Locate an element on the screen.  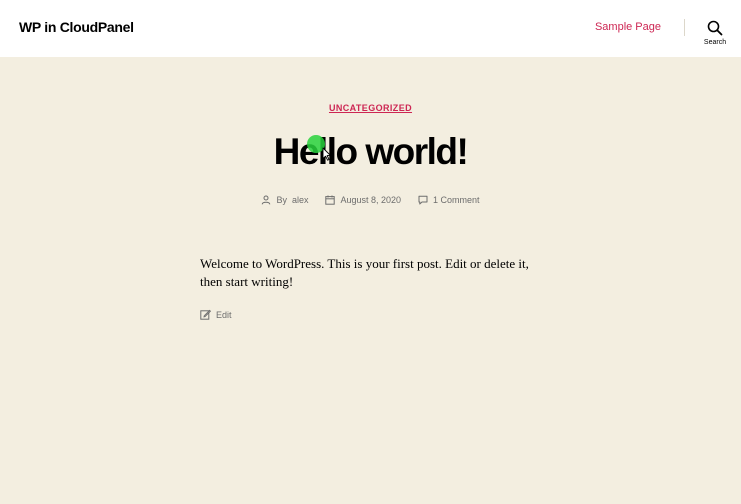
meta-author: By alex is located at coordinates (284, 200).